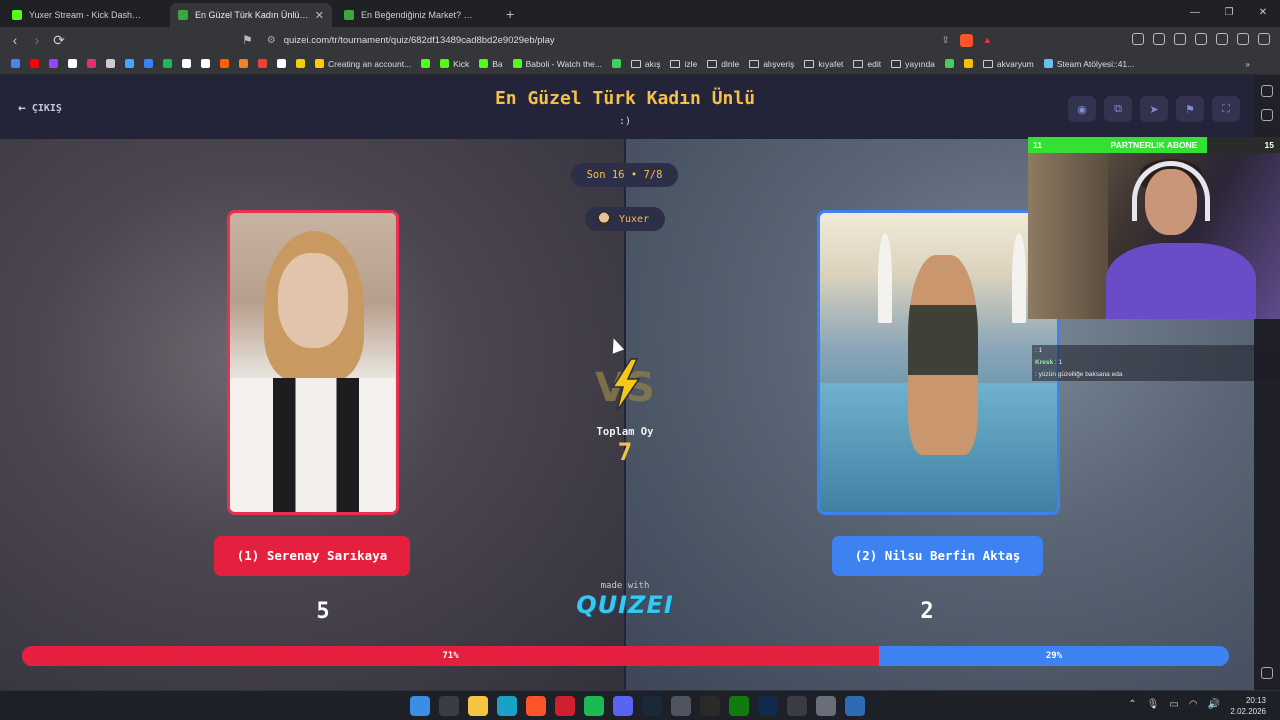 This screenshot has height=720, width=1280. What do you see at coordinates (823, 64) in the screenshot?
I see `bookmark-item: kıyafet` at bounding box center [823, 64].